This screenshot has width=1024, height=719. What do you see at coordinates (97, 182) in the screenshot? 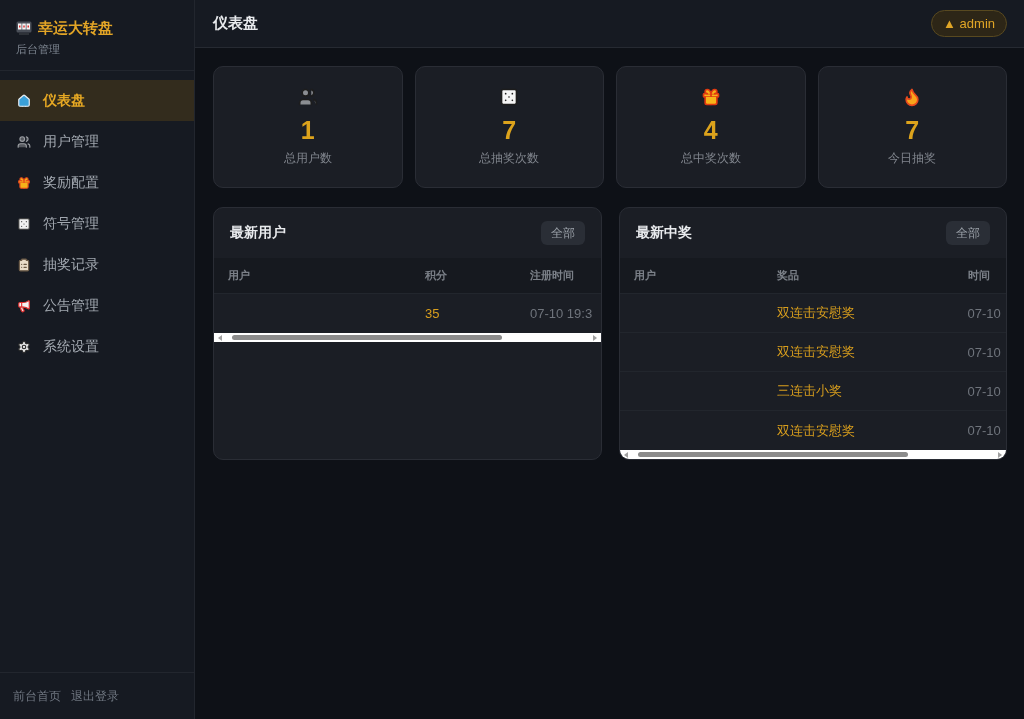
I see `nav-item: 奖励配置` at bounding box center [97, 182].